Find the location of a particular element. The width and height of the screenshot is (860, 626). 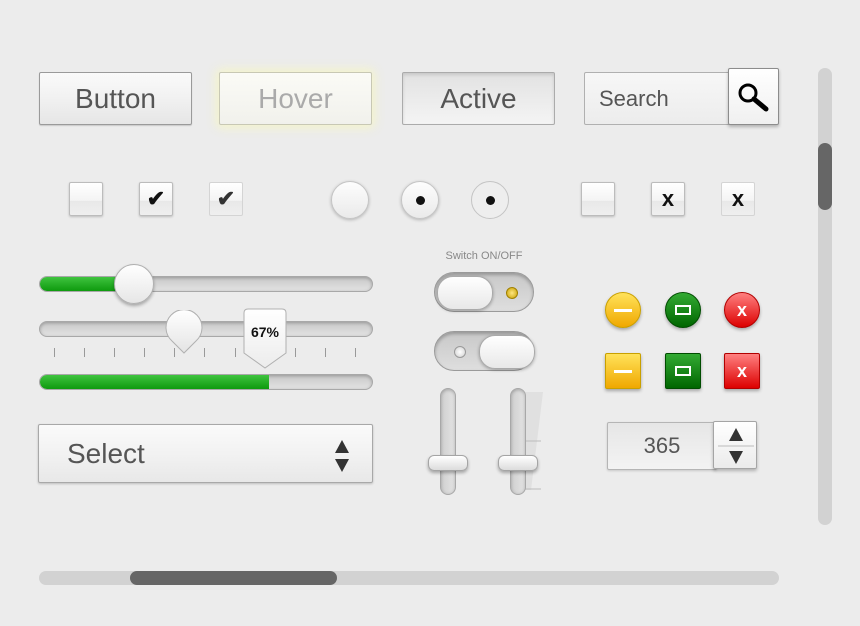

minimize-round-button is located at coordinates (623, 310).